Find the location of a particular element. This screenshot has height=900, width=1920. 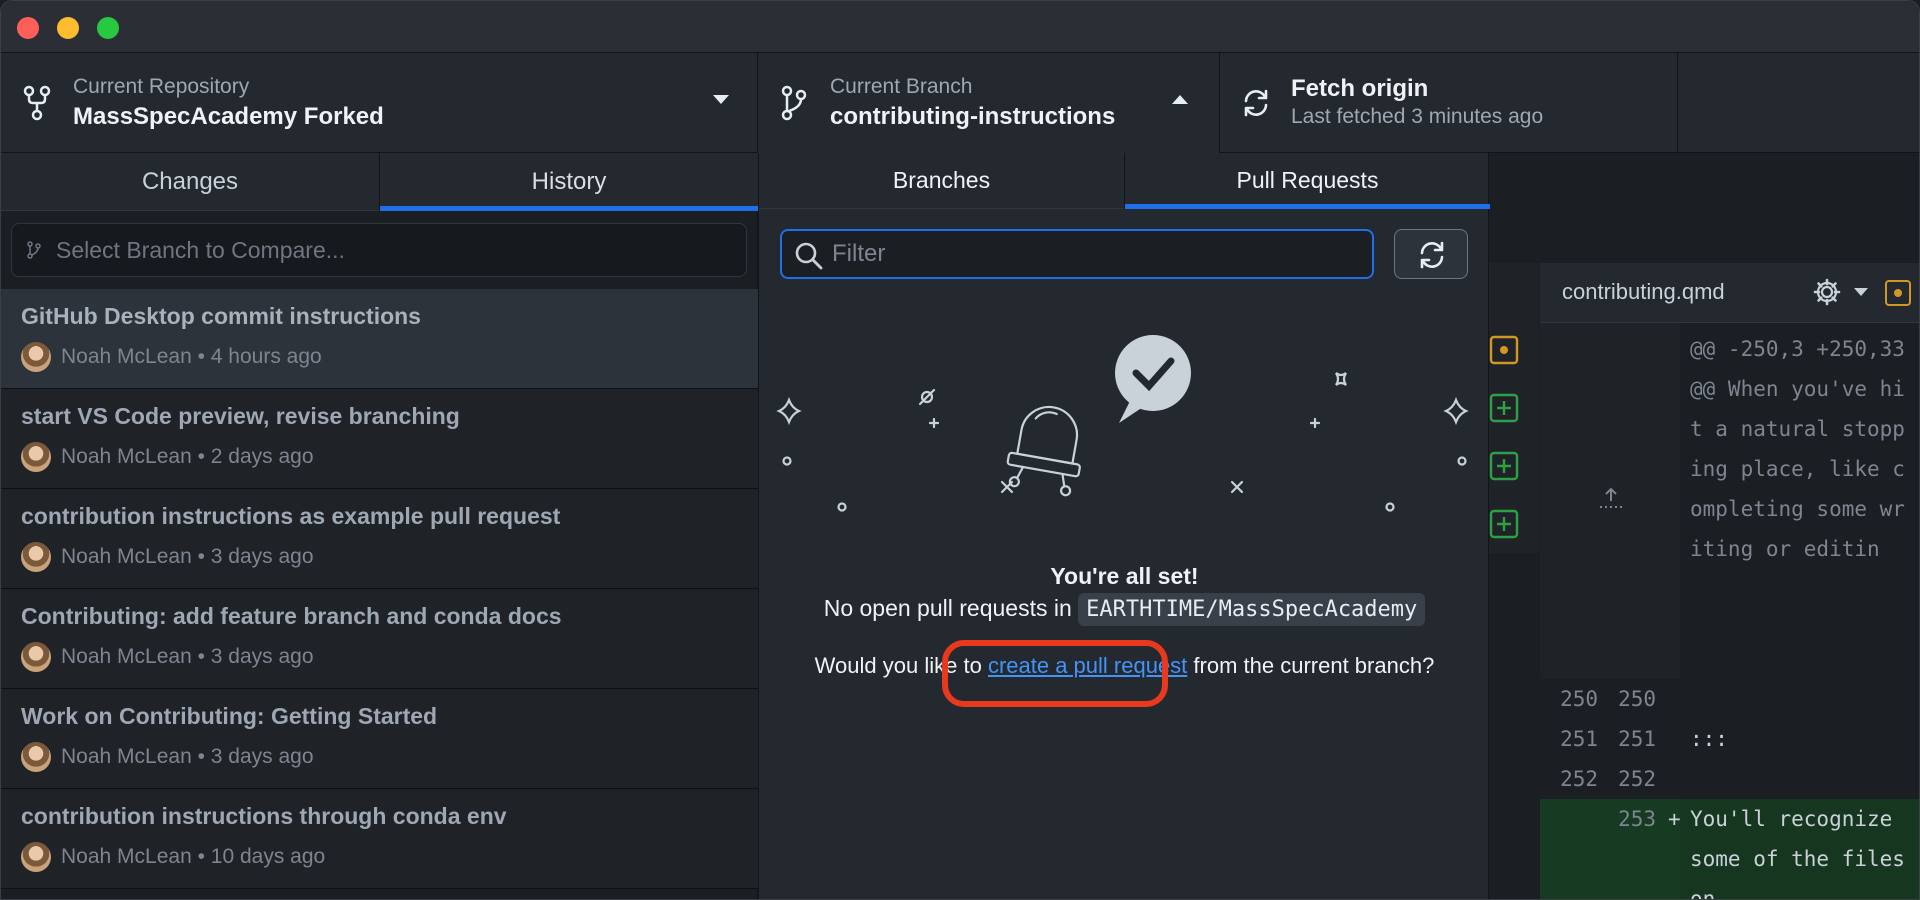

diff-line: 250 250 is located at coordinates (1729, 699).